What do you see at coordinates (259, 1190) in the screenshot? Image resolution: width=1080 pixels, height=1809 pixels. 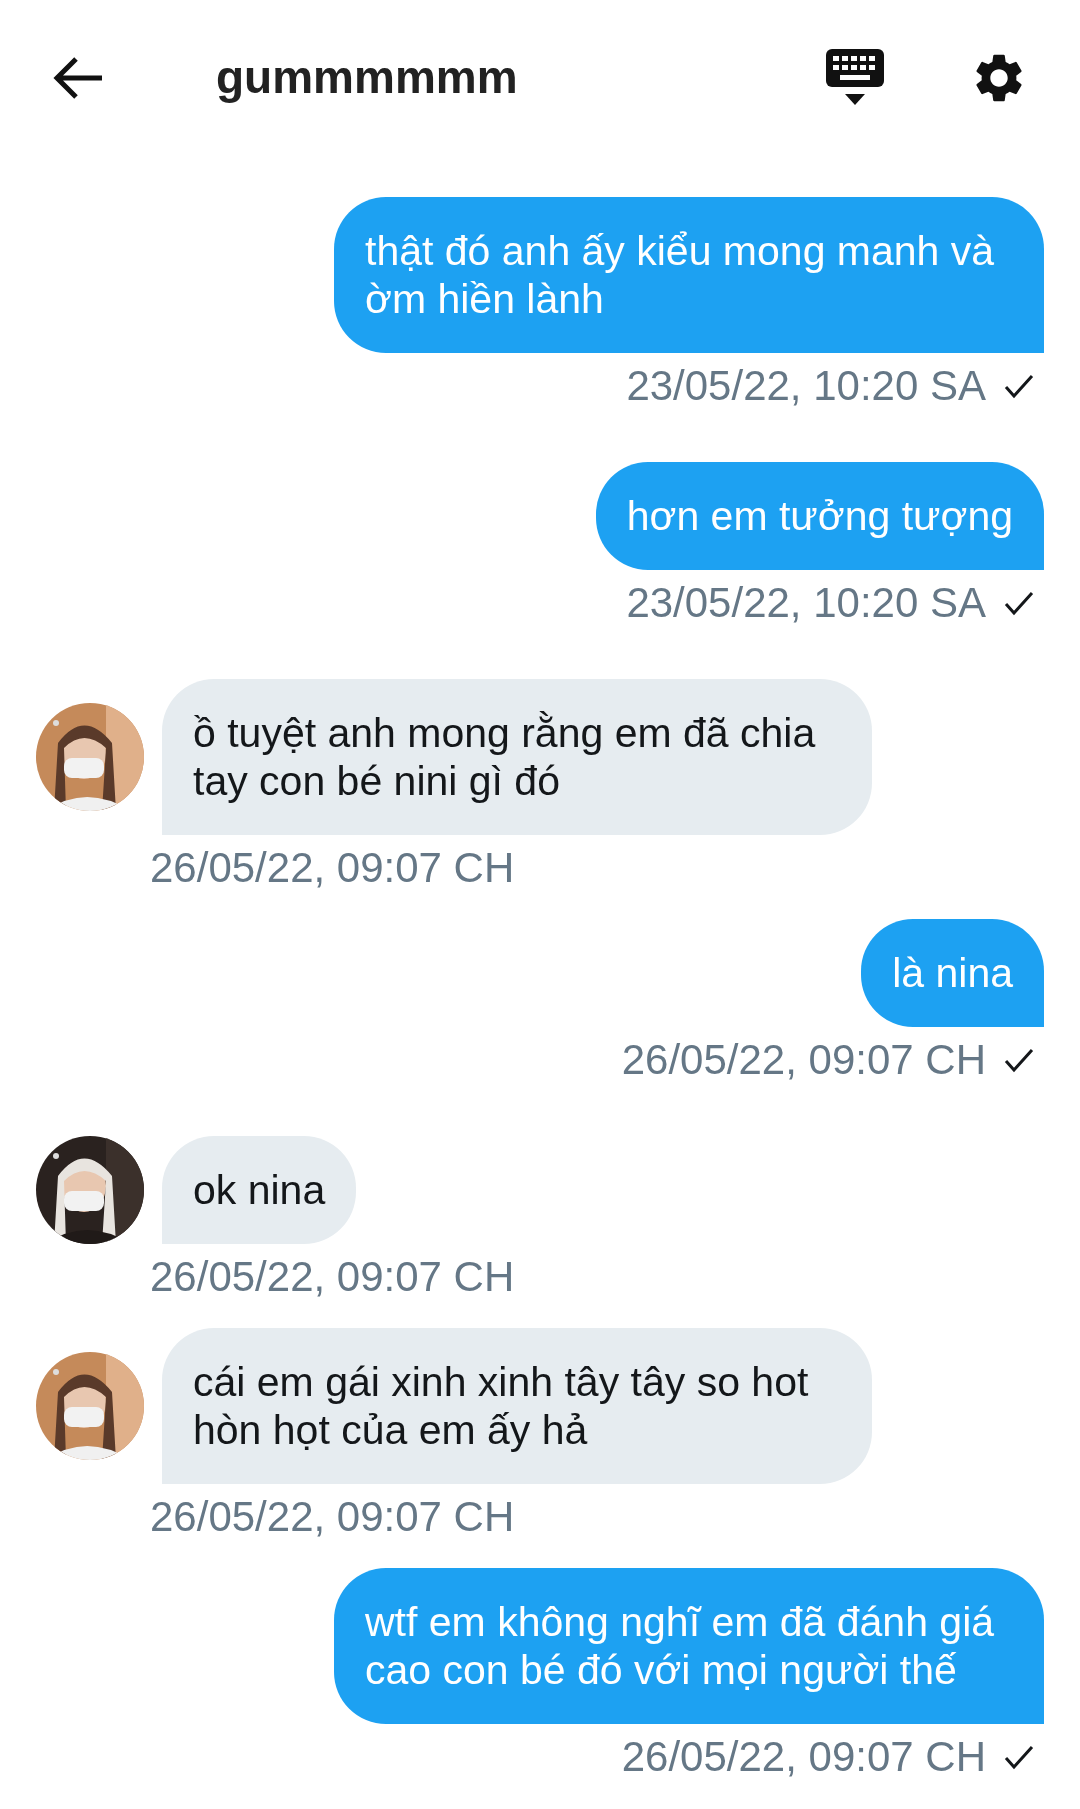 I see `message-bubble: ok nina` at bounding box center [259, 1190].